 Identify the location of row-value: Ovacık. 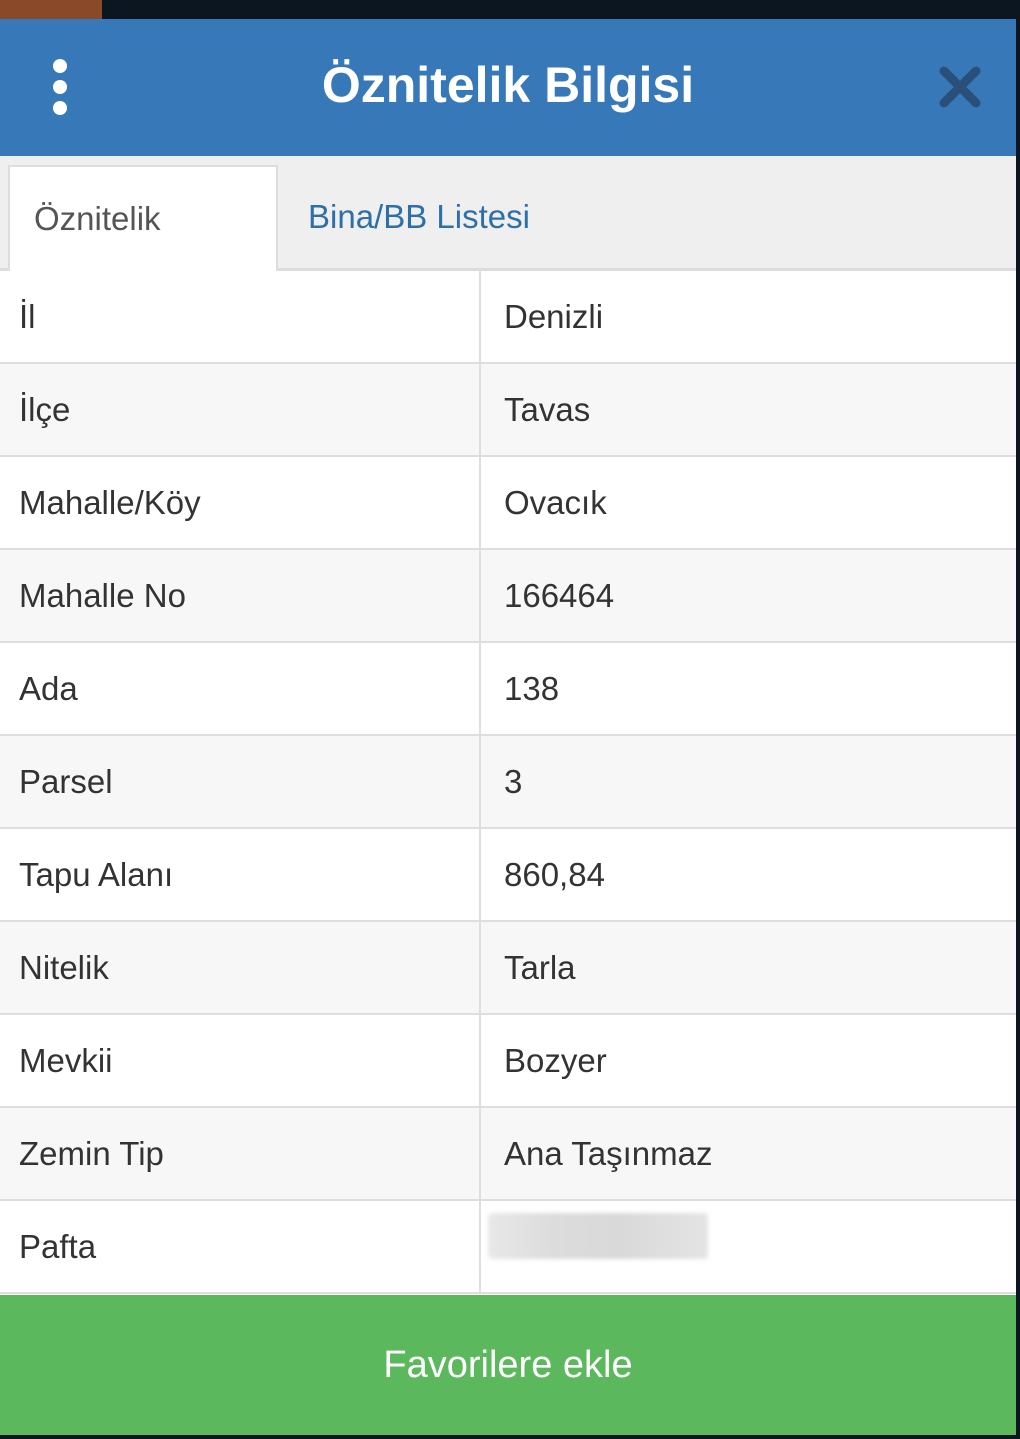
(555, 502).